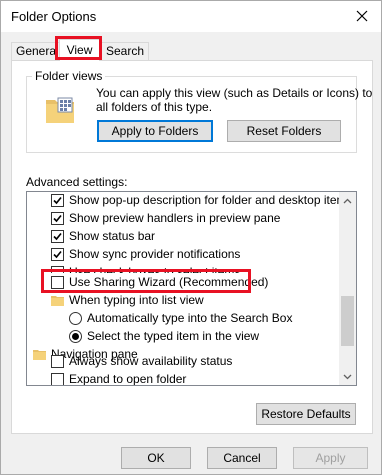  I want to click on close-icon, so click(362, 16).